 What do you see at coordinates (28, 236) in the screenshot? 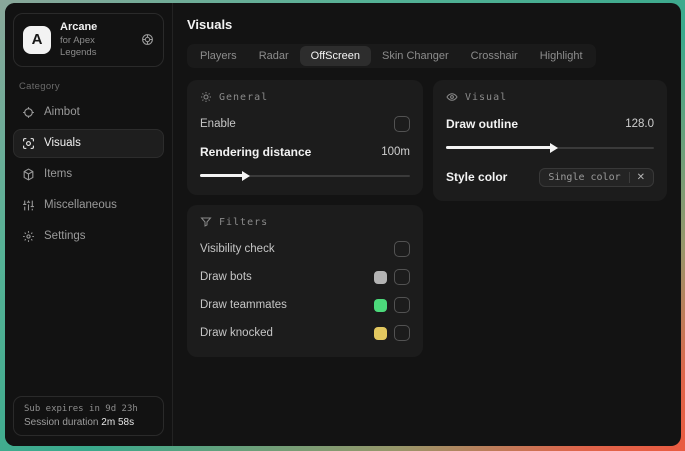
I see `gear-icon` at bounding box center [28, 236].